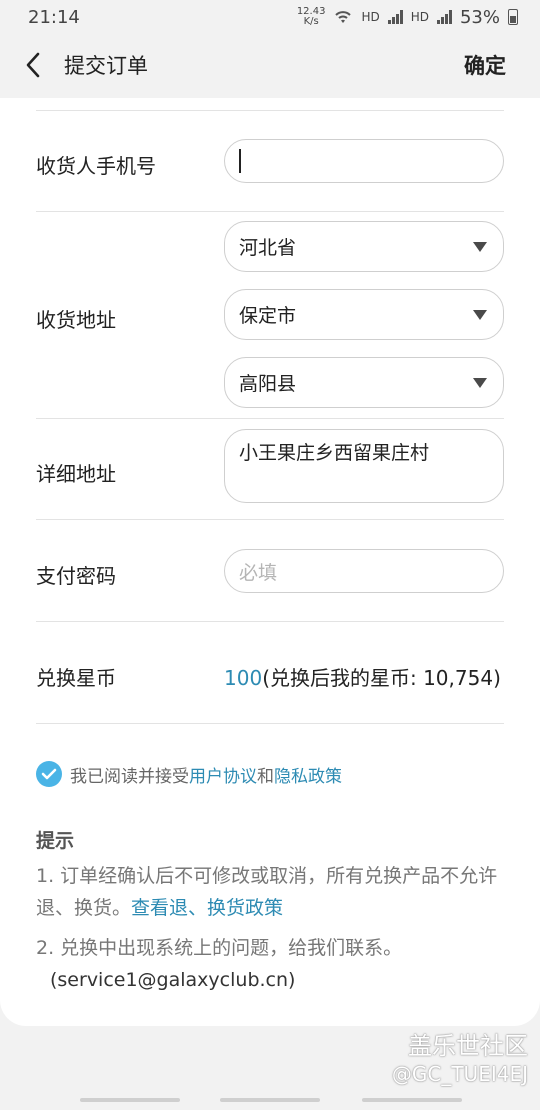 The image size is (540, 1110). What do you see at coordinates (419, 17) in the screenshot?
I see `hd-badge-2: HD` at bounding box center [419, 17].